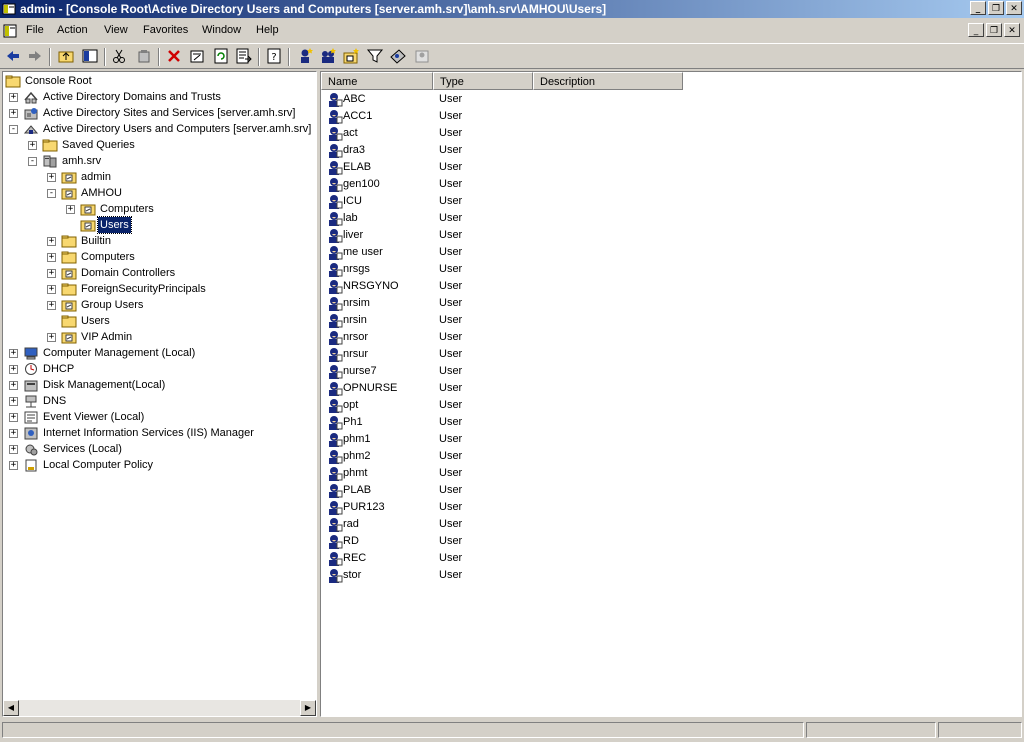 Image resolution: width=1024 pixels, height=742 pixels. I want to click on list-item: RD User, so click(671, 541).